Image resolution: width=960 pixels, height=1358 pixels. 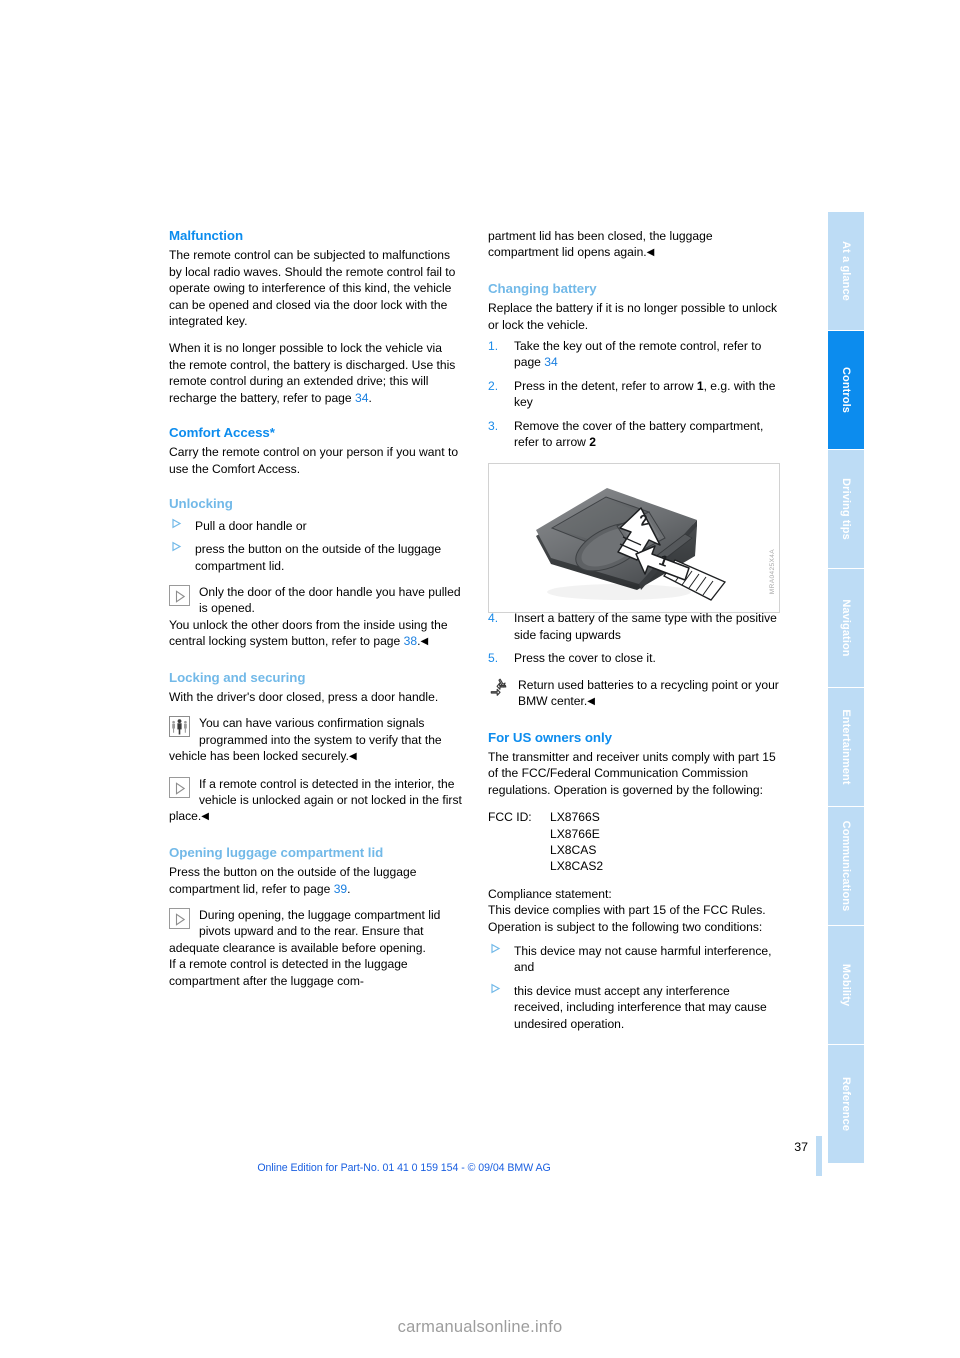 I want to click on heading-locking-and-securing: Locking and securing, so click(x=237, y=677).